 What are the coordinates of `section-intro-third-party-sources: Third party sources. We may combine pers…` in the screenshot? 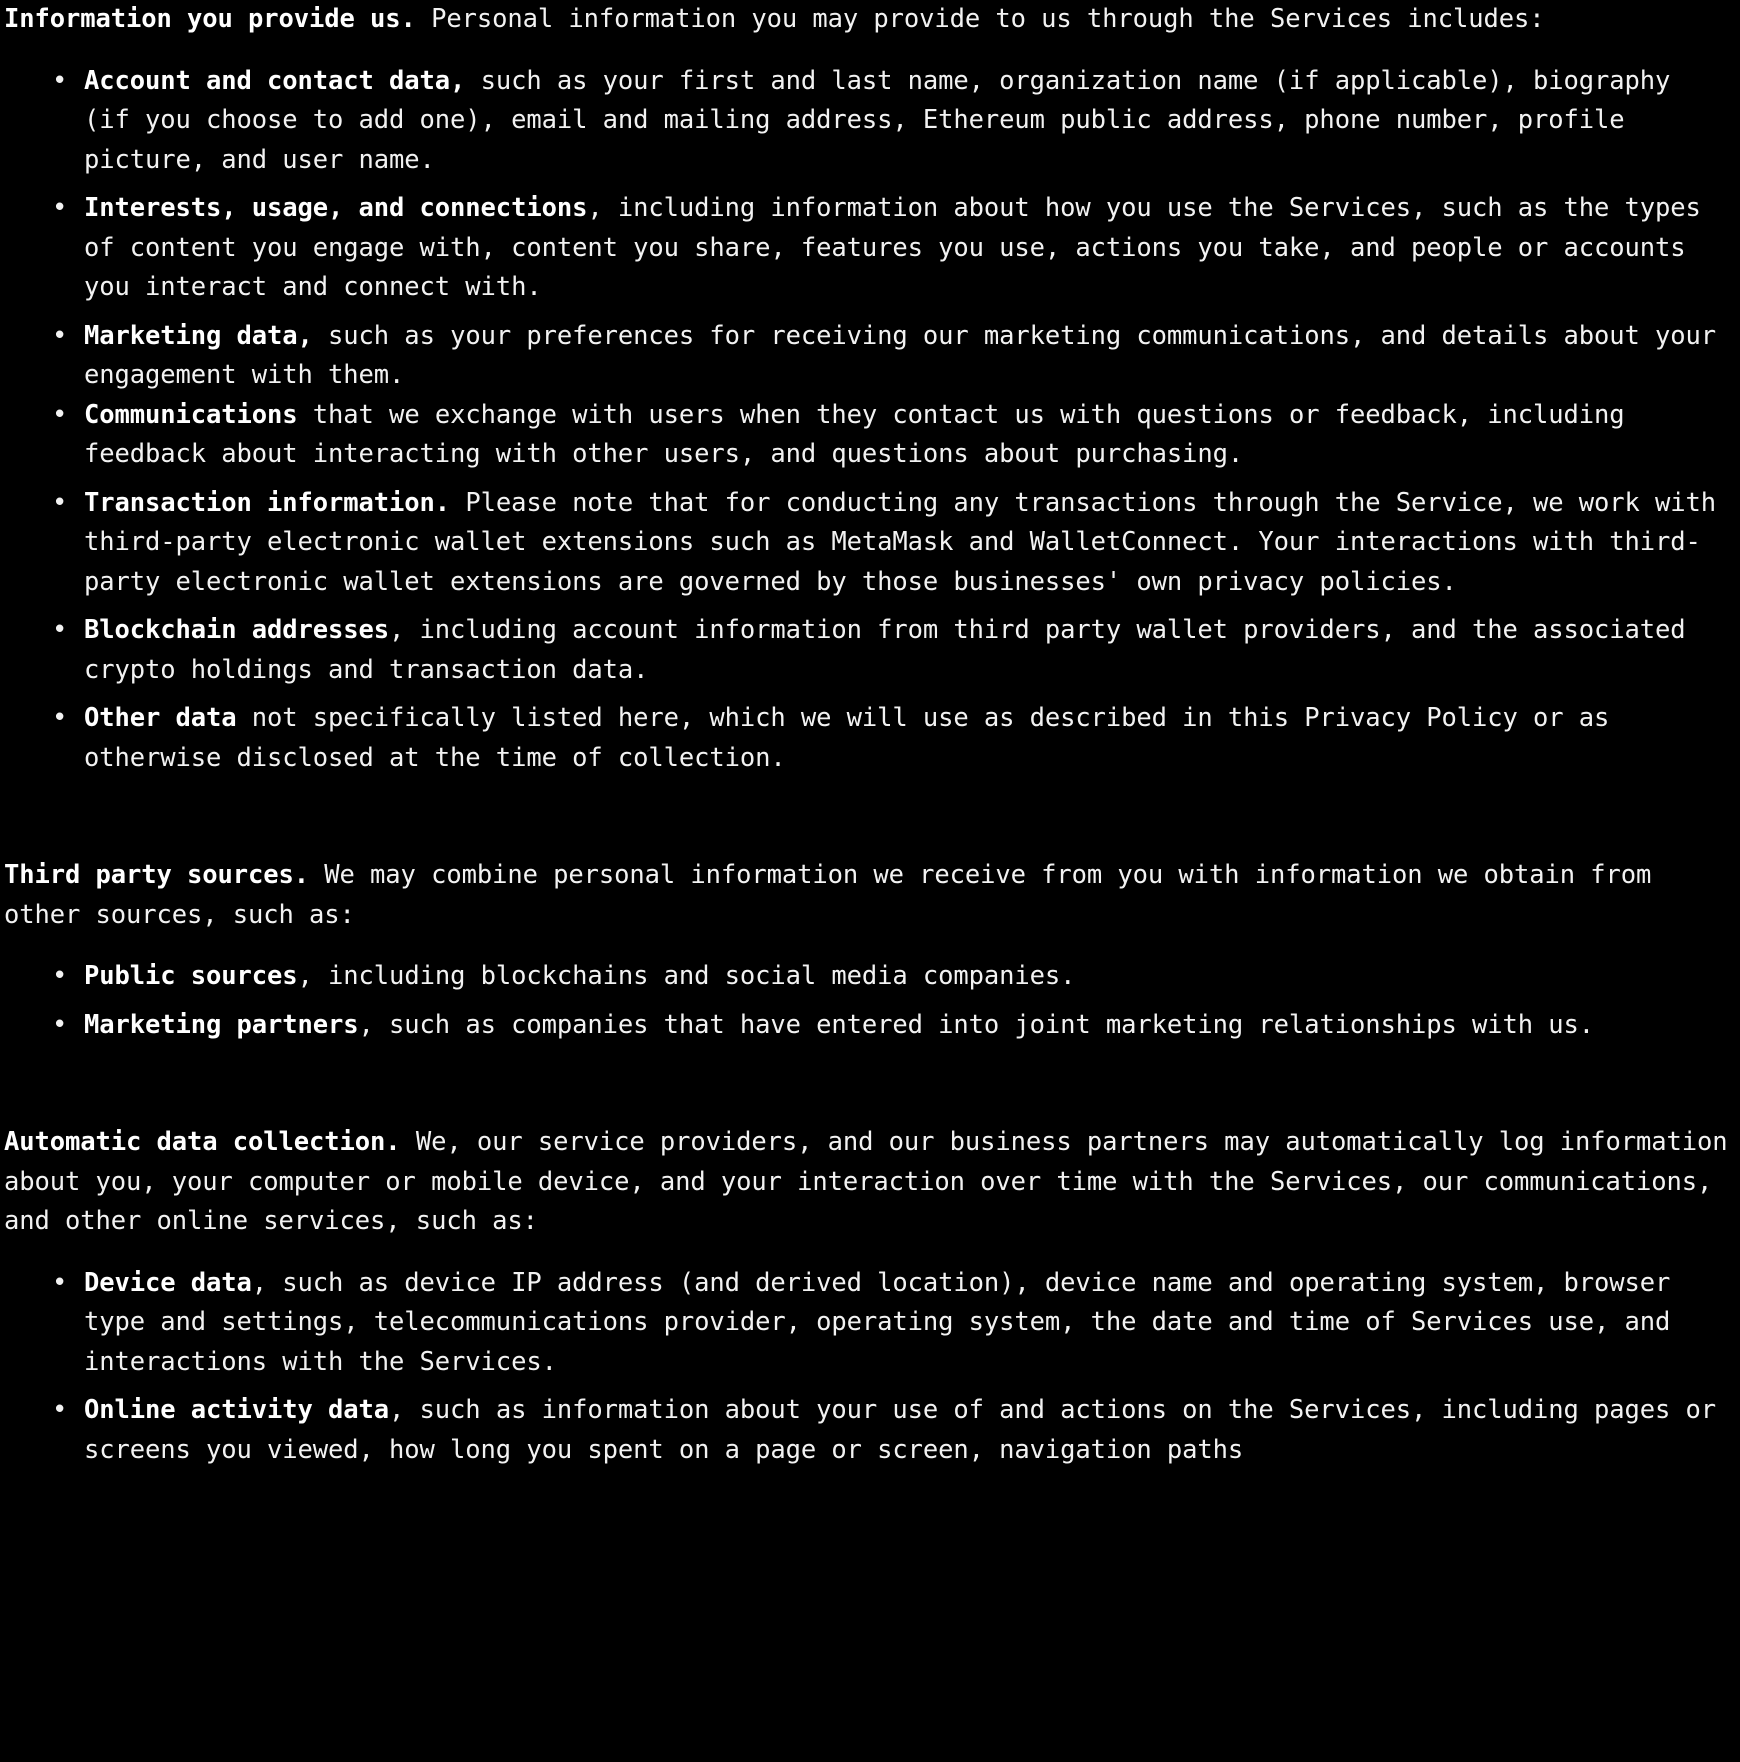 It's located at (870, 895).